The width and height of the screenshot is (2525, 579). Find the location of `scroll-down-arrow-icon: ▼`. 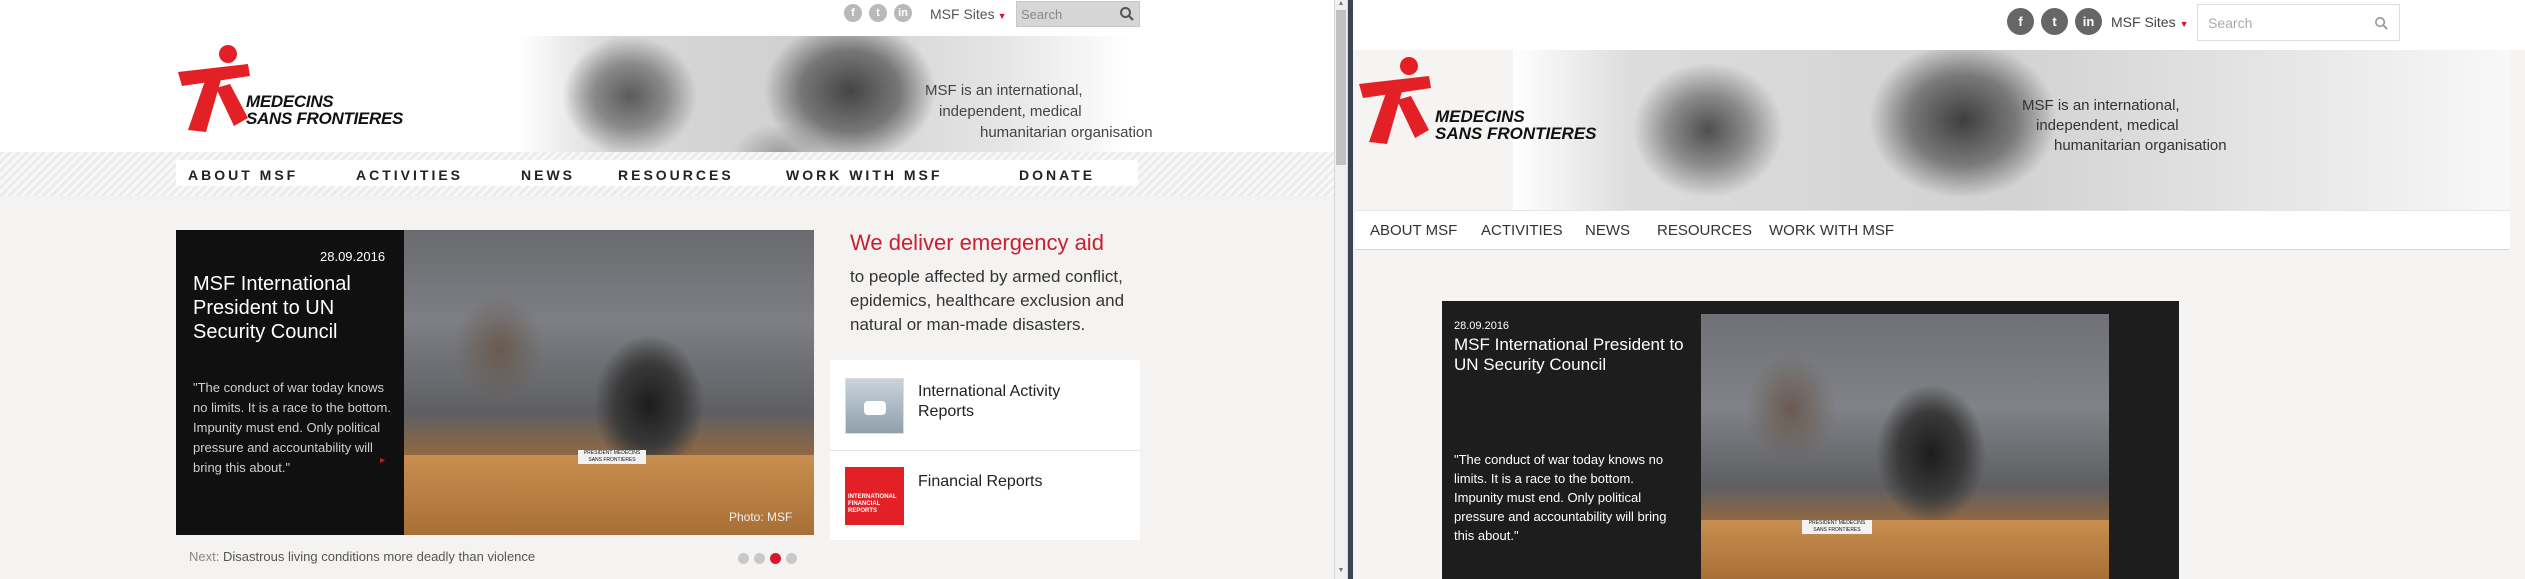

scroll-down-arrow-icon: ▼ is located at coordinates (1341, 570).